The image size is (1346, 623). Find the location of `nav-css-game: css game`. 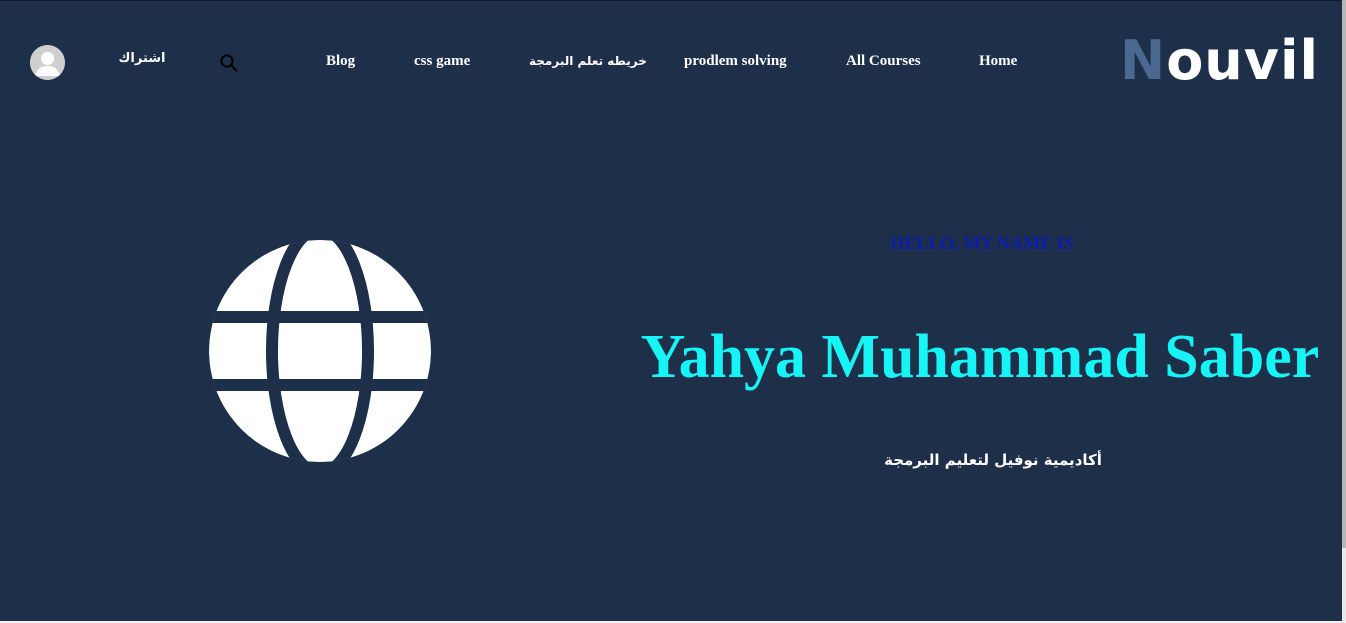

nav-css-game: css game is located at coordinates (442, 61).